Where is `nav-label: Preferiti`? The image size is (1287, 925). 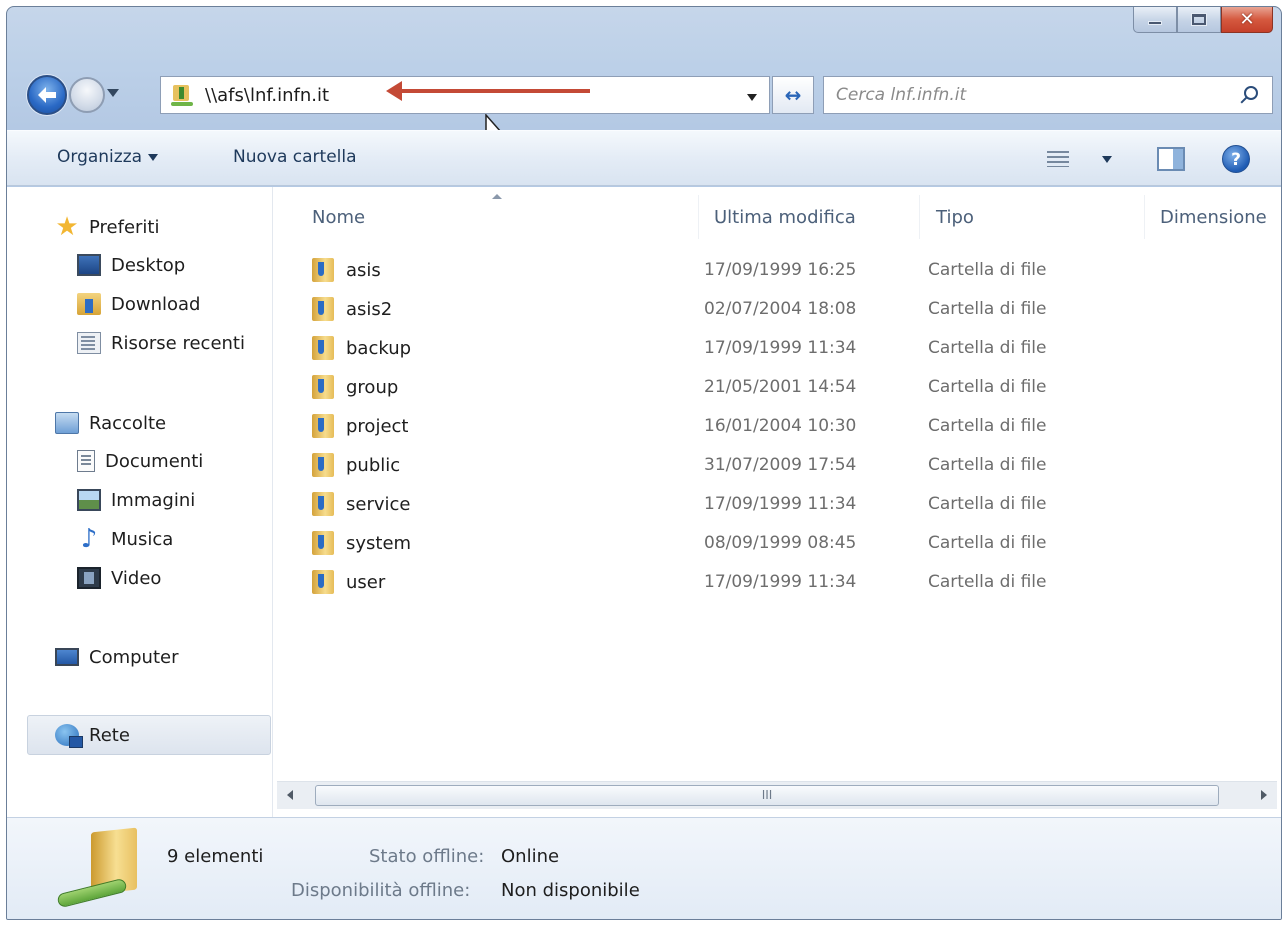 nav-label: Preferiti is located at coordinates (124, 227).